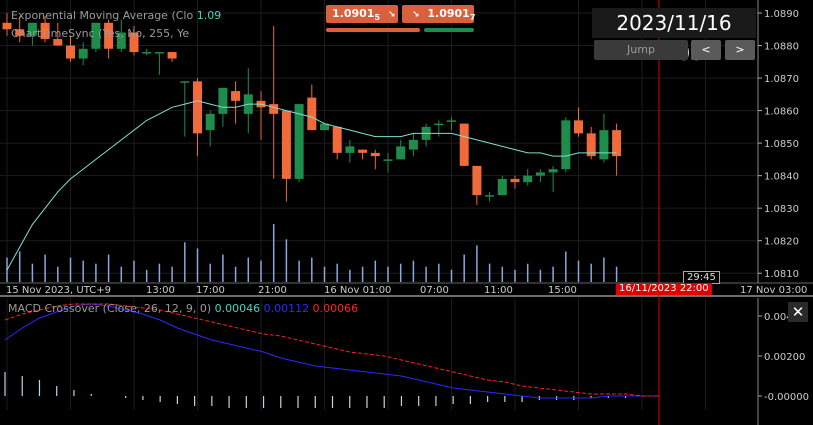 This screenshot has width=813, height=425. Describe the element at coordinates (373, 30) in the screenshot. I see `sell-volume-bar` at that location.